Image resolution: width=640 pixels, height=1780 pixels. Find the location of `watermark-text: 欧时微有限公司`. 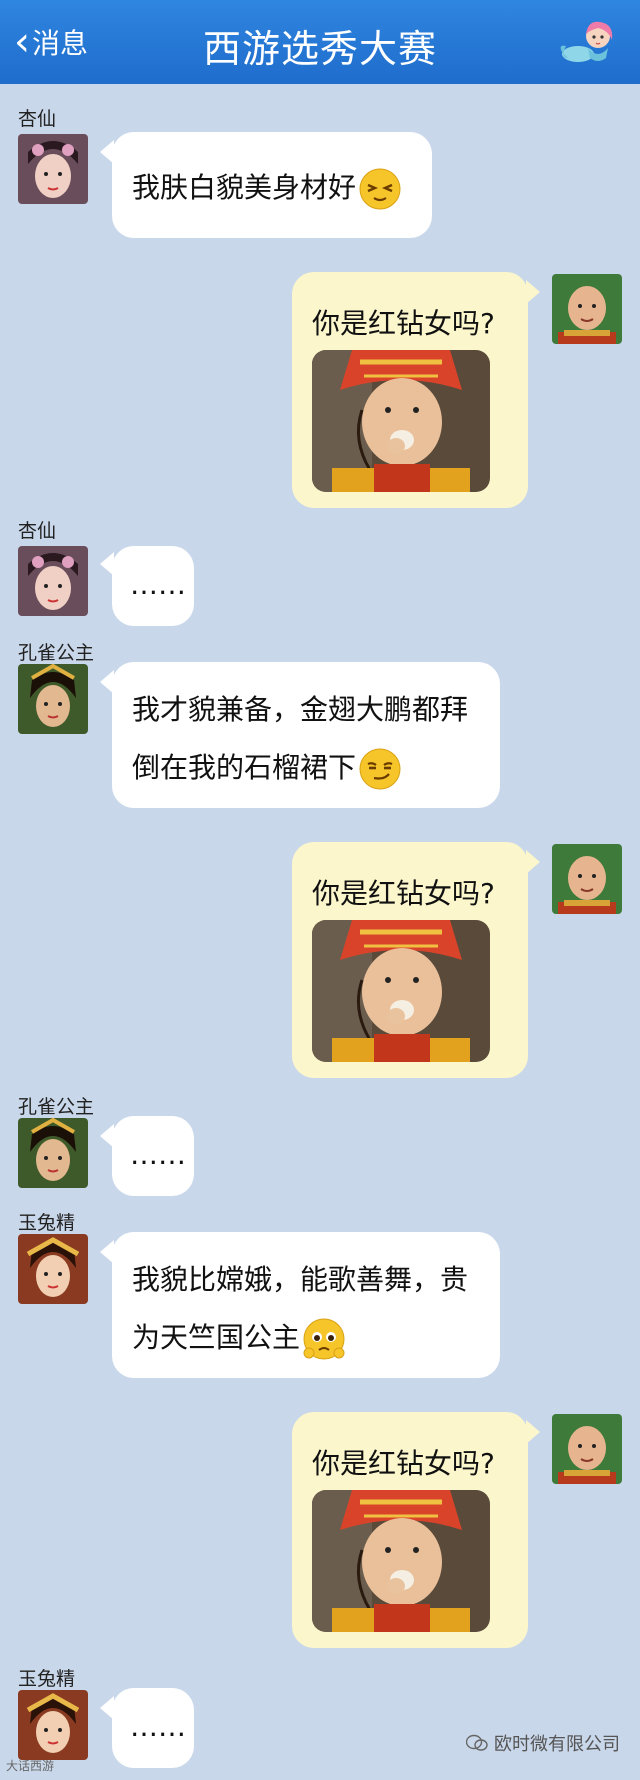

watermark-text: 欧时微有限公司 is located at coordinates (557, 1744).